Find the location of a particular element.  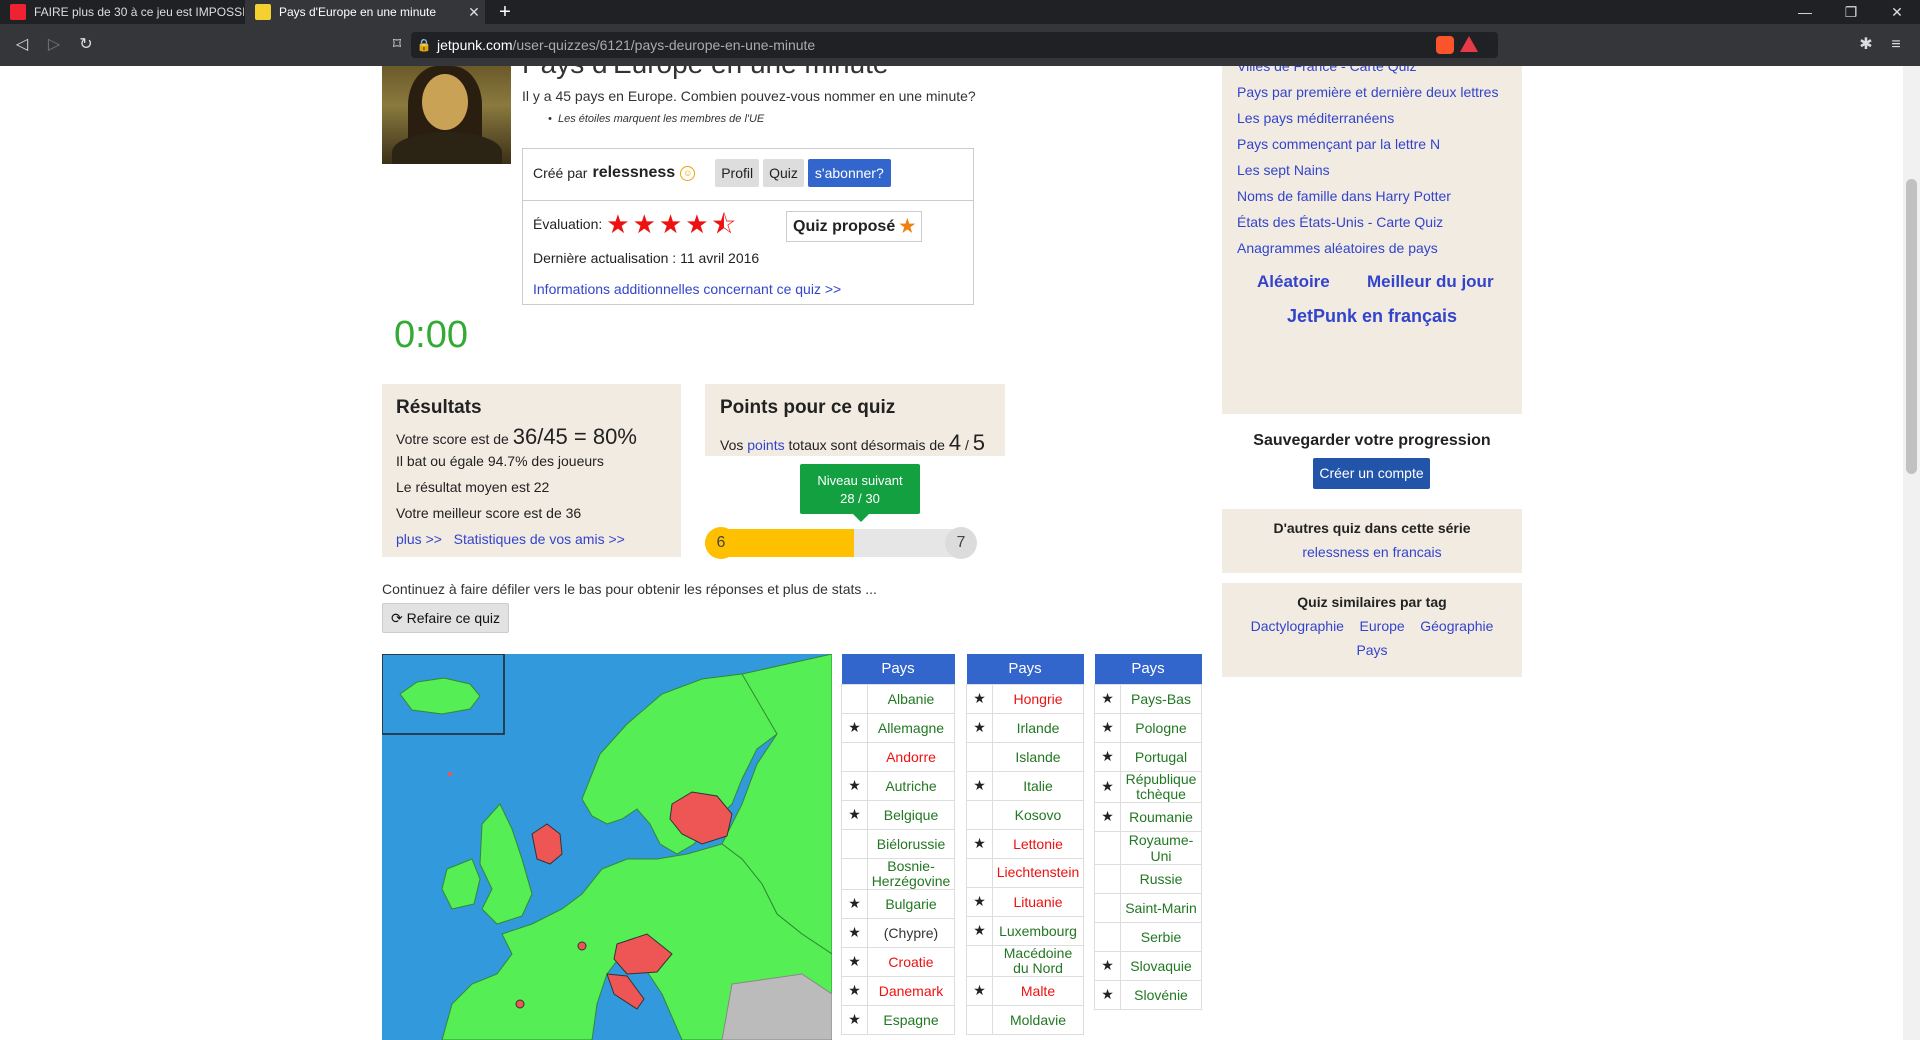

tag-link: Géographie is located at coordinates (1456, 626).